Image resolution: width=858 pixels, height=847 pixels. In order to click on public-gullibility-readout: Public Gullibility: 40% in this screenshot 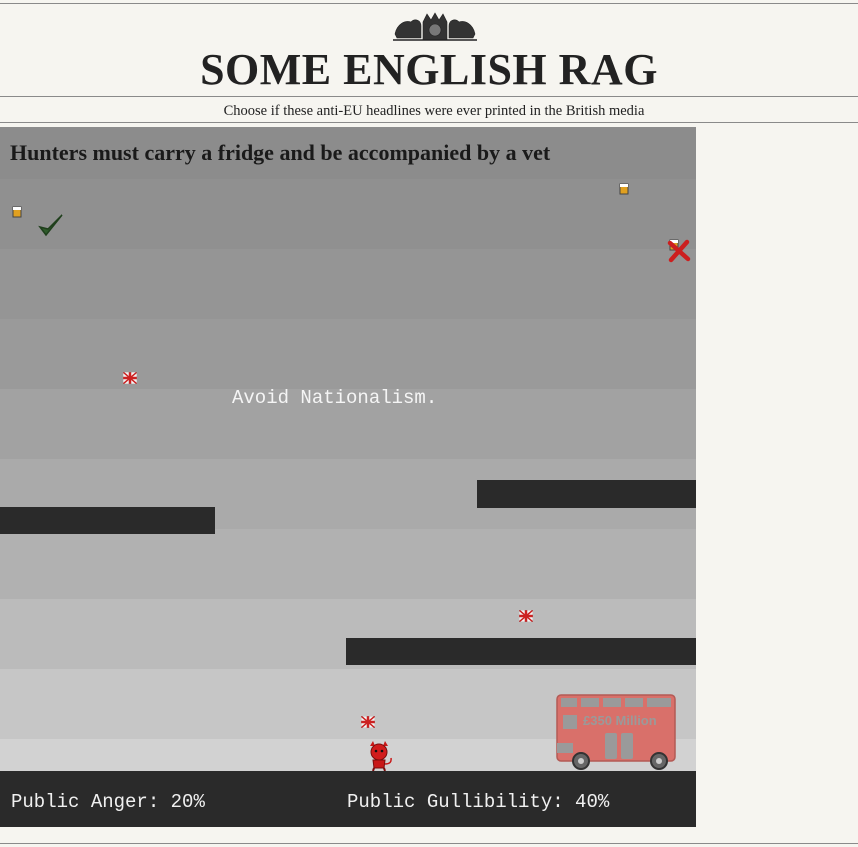, I will do `click(478, 802)`.